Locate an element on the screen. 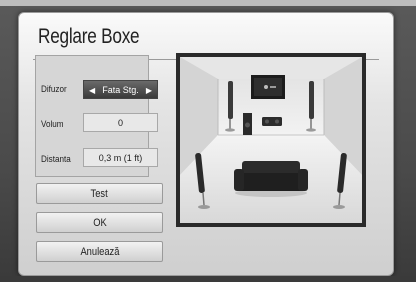 This screenshot has height=282, width=416. distance-label: Distanta is located at coordinates (56, 159).